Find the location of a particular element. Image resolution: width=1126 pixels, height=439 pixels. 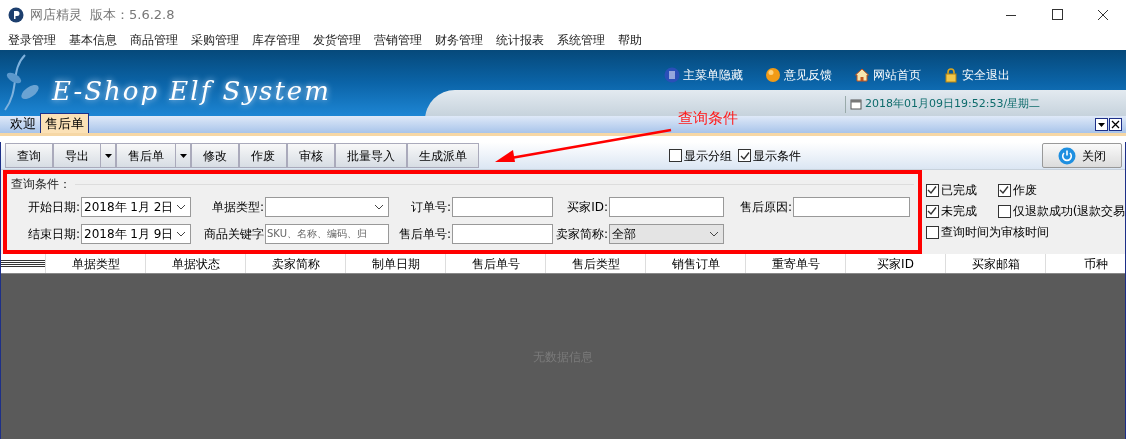

annotation-label: 查询条件 is located at coordinates (708, 118).